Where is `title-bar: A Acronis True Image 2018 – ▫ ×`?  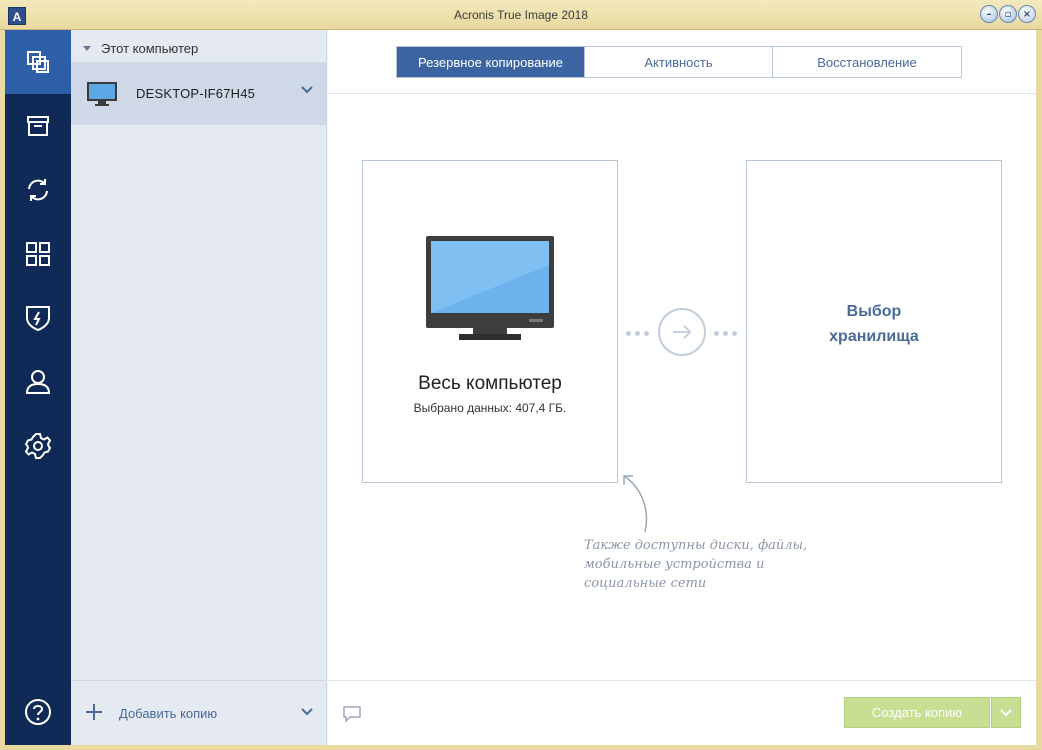 title-bar: A Acronis True Image 2018 – ▫ × is located at coordinates (521, 15).